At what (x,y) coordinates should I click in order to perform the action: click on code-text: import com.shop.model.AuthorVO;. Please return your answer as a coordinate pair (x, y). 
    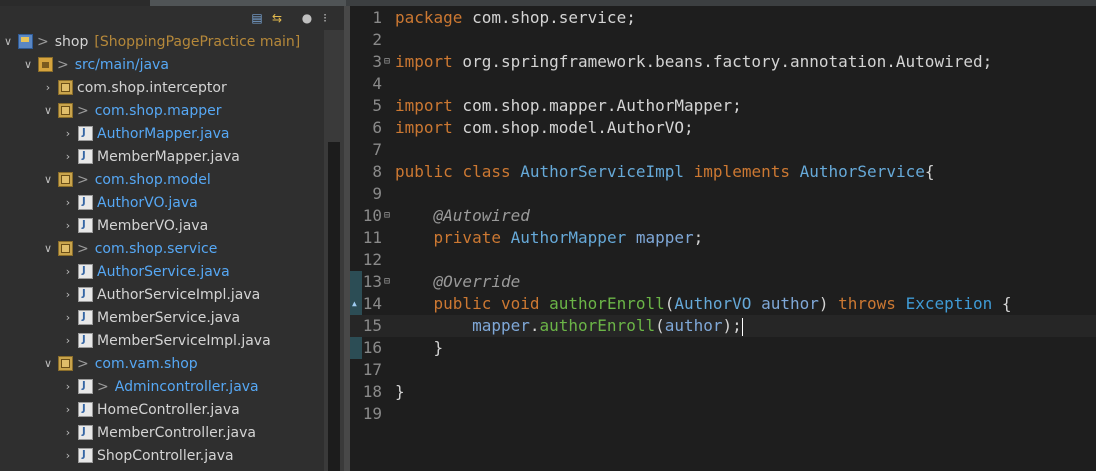
    Looking at the image, I should click on (544, 128).